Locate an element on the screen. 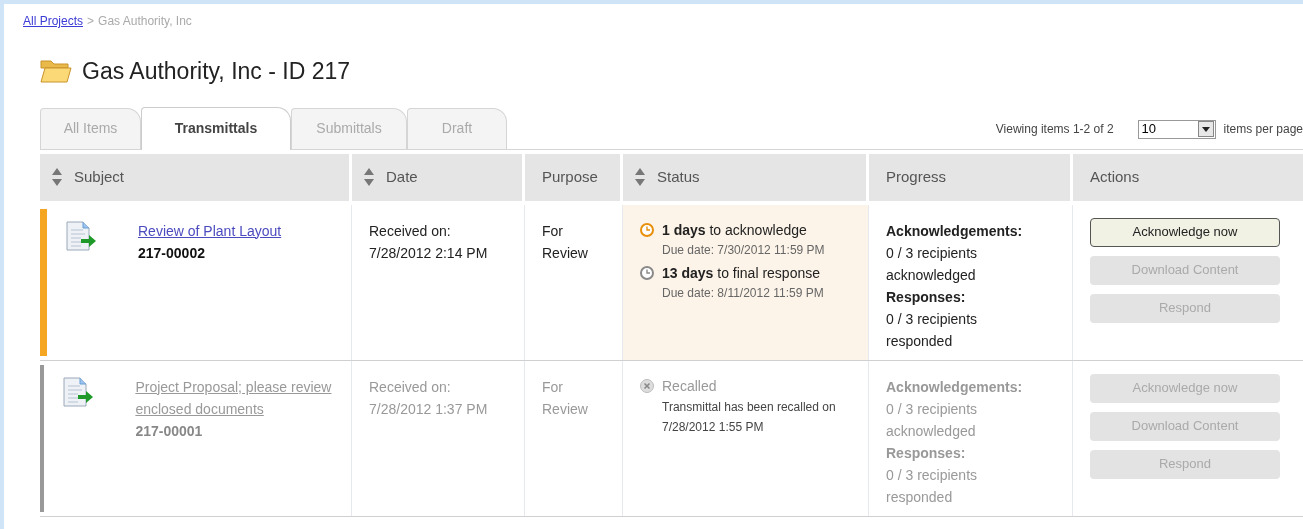 Image resolution: width=1303 pixels, height=529 pixels. breadcrumb-link: All Projects is located at coordinates (53, 21).